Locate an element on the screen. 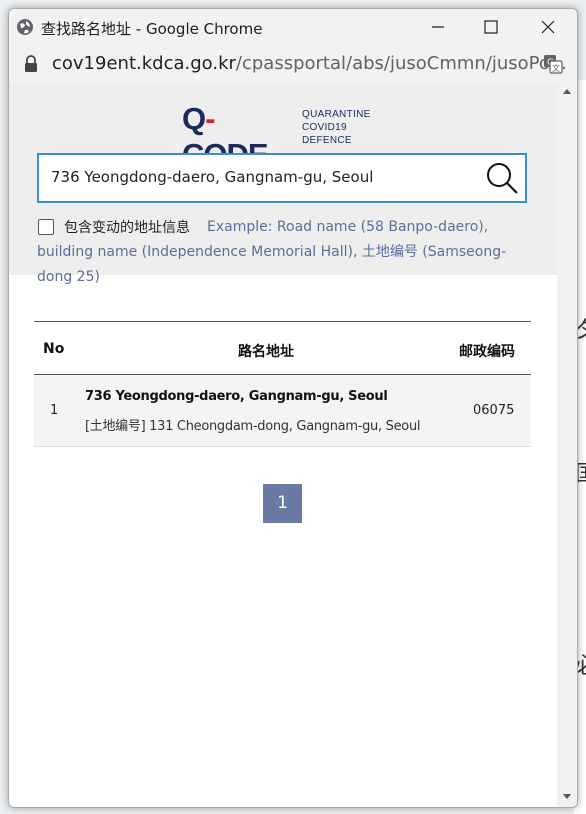 The width and height of the screenshot is (586, 814). header-no: No is located at coordinates (54, 349).